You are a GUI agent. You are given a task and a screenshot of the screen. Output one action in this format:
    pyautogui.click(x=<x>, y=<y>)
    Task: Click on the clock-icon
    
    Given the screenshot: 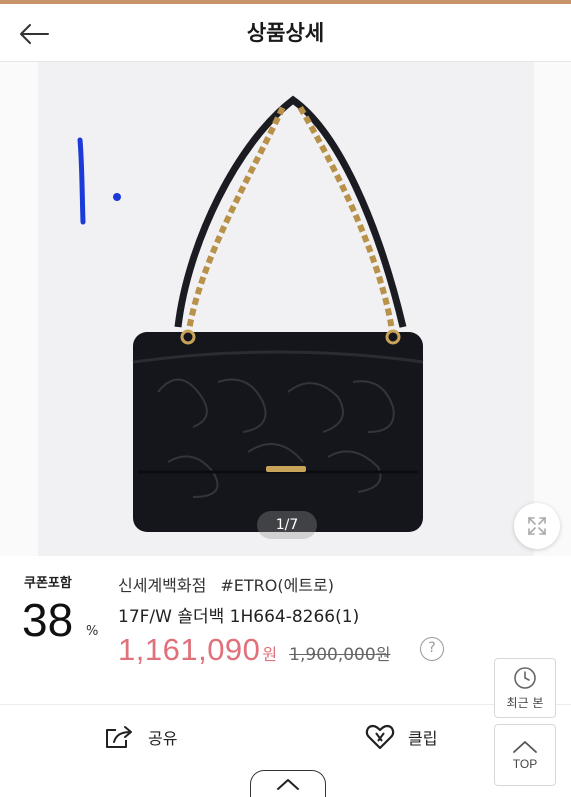 What is the action you would take?
    pyautogui.click(x=525, y=677)
    